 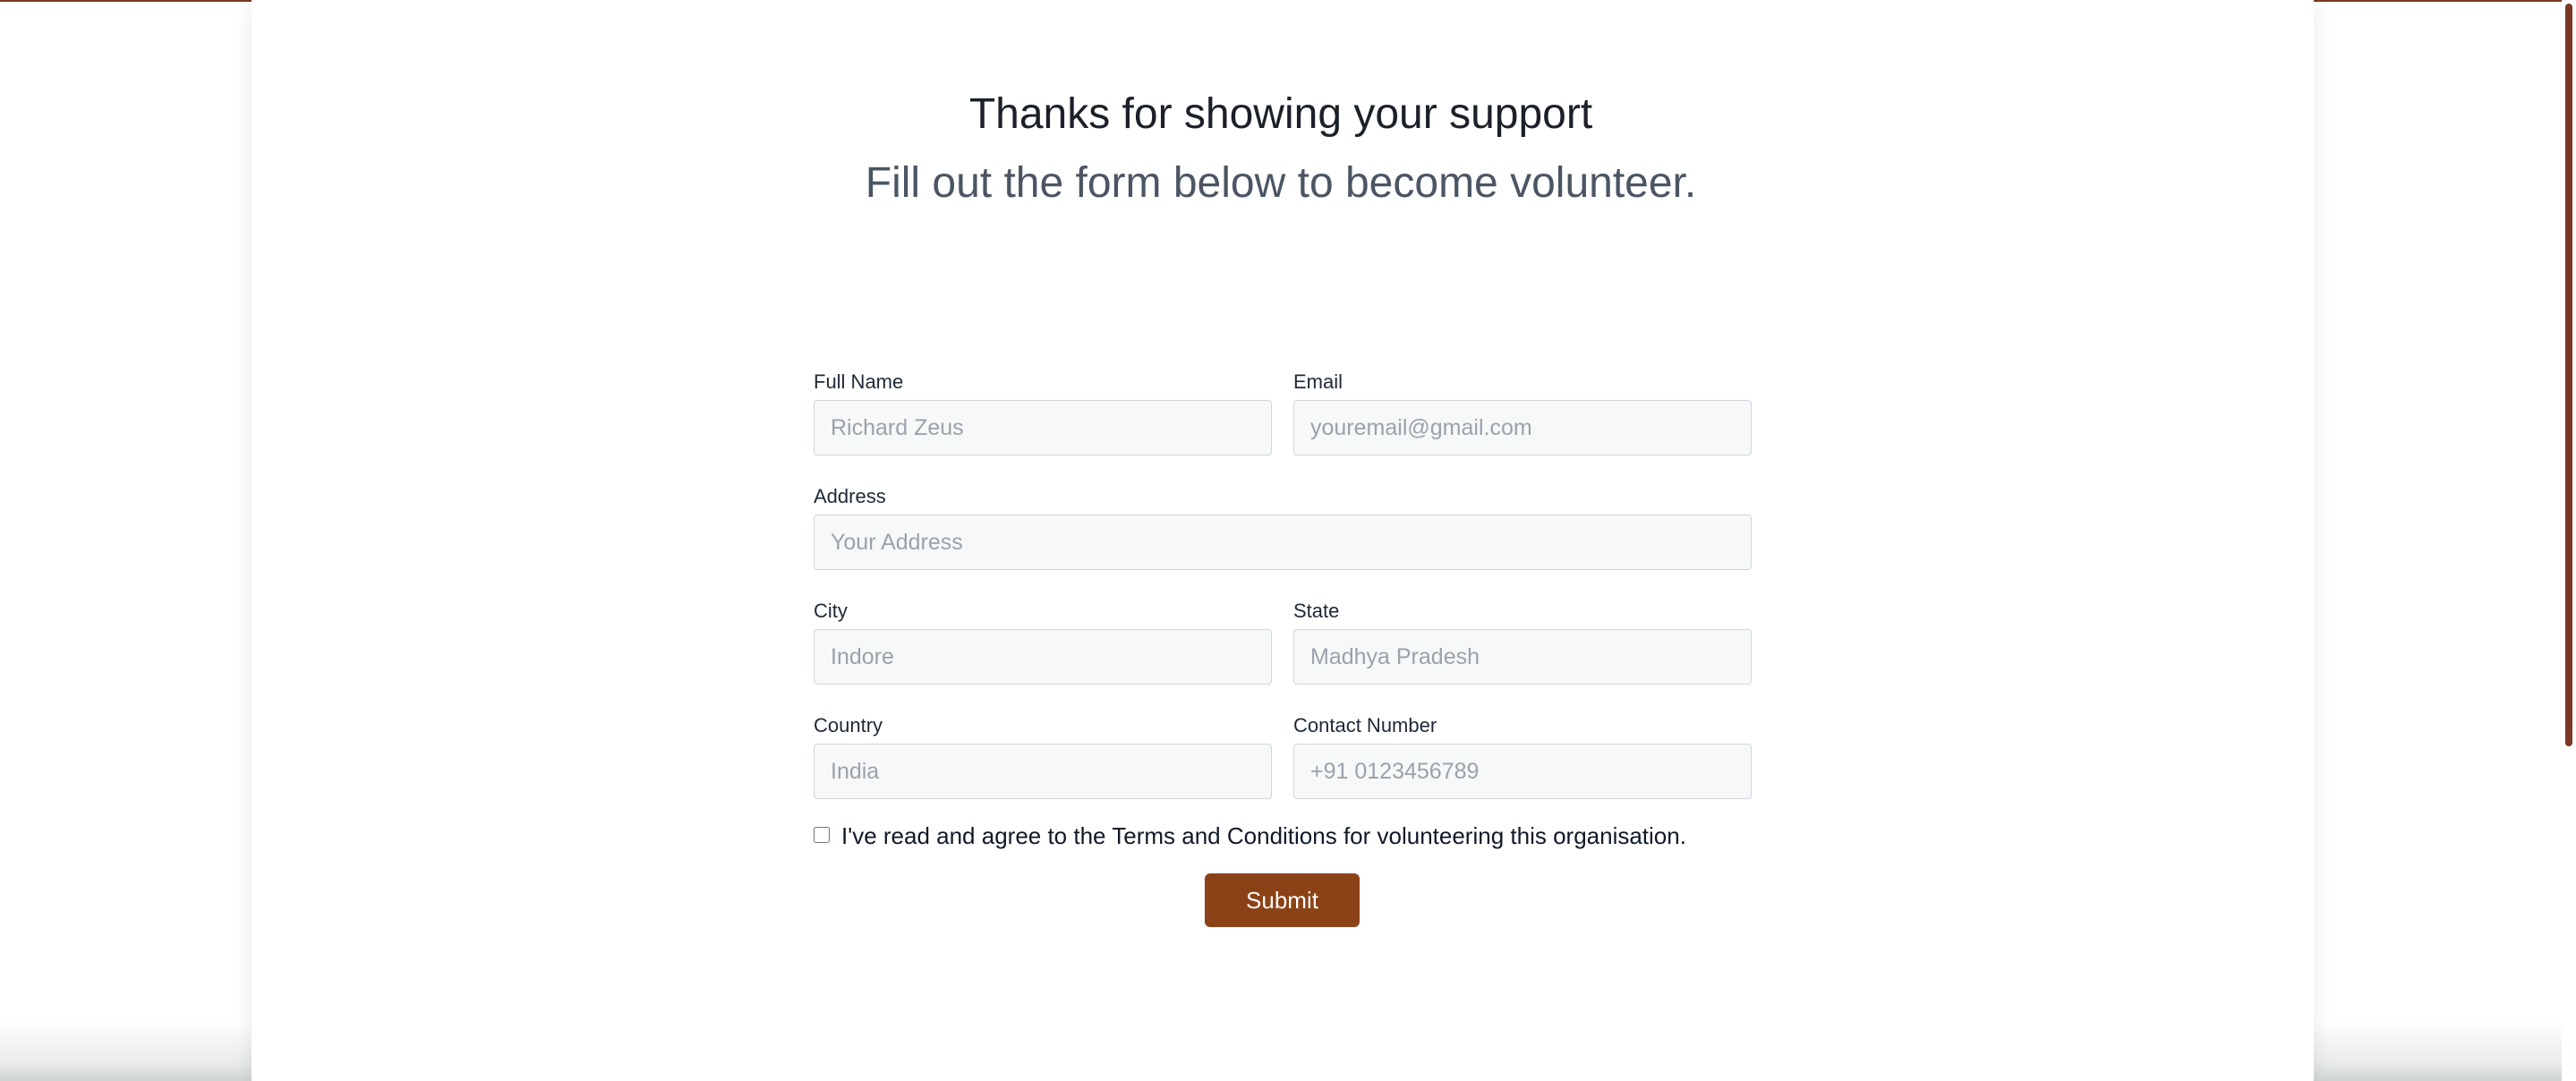 What do you see at coordinates (848, 725) in the screenshot?
I see `country-label: Country` at bounding box center [848, 725].